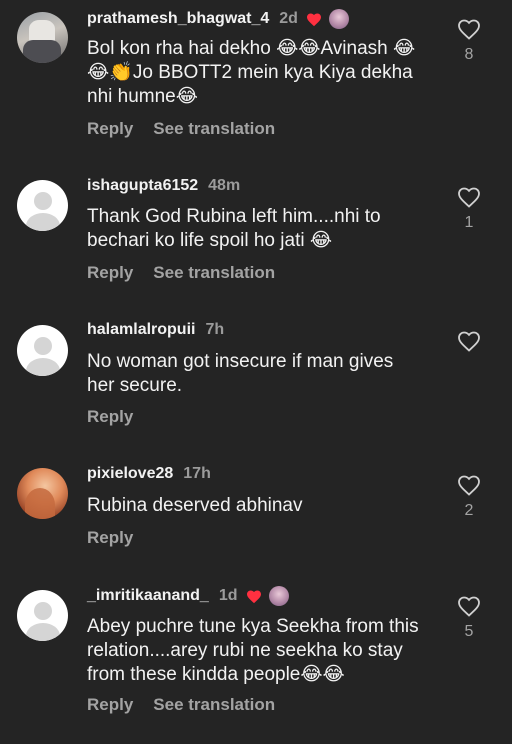 The width and height of the screenshot is (512, 744). I want to click on like-count: 2, so click(469, 510).